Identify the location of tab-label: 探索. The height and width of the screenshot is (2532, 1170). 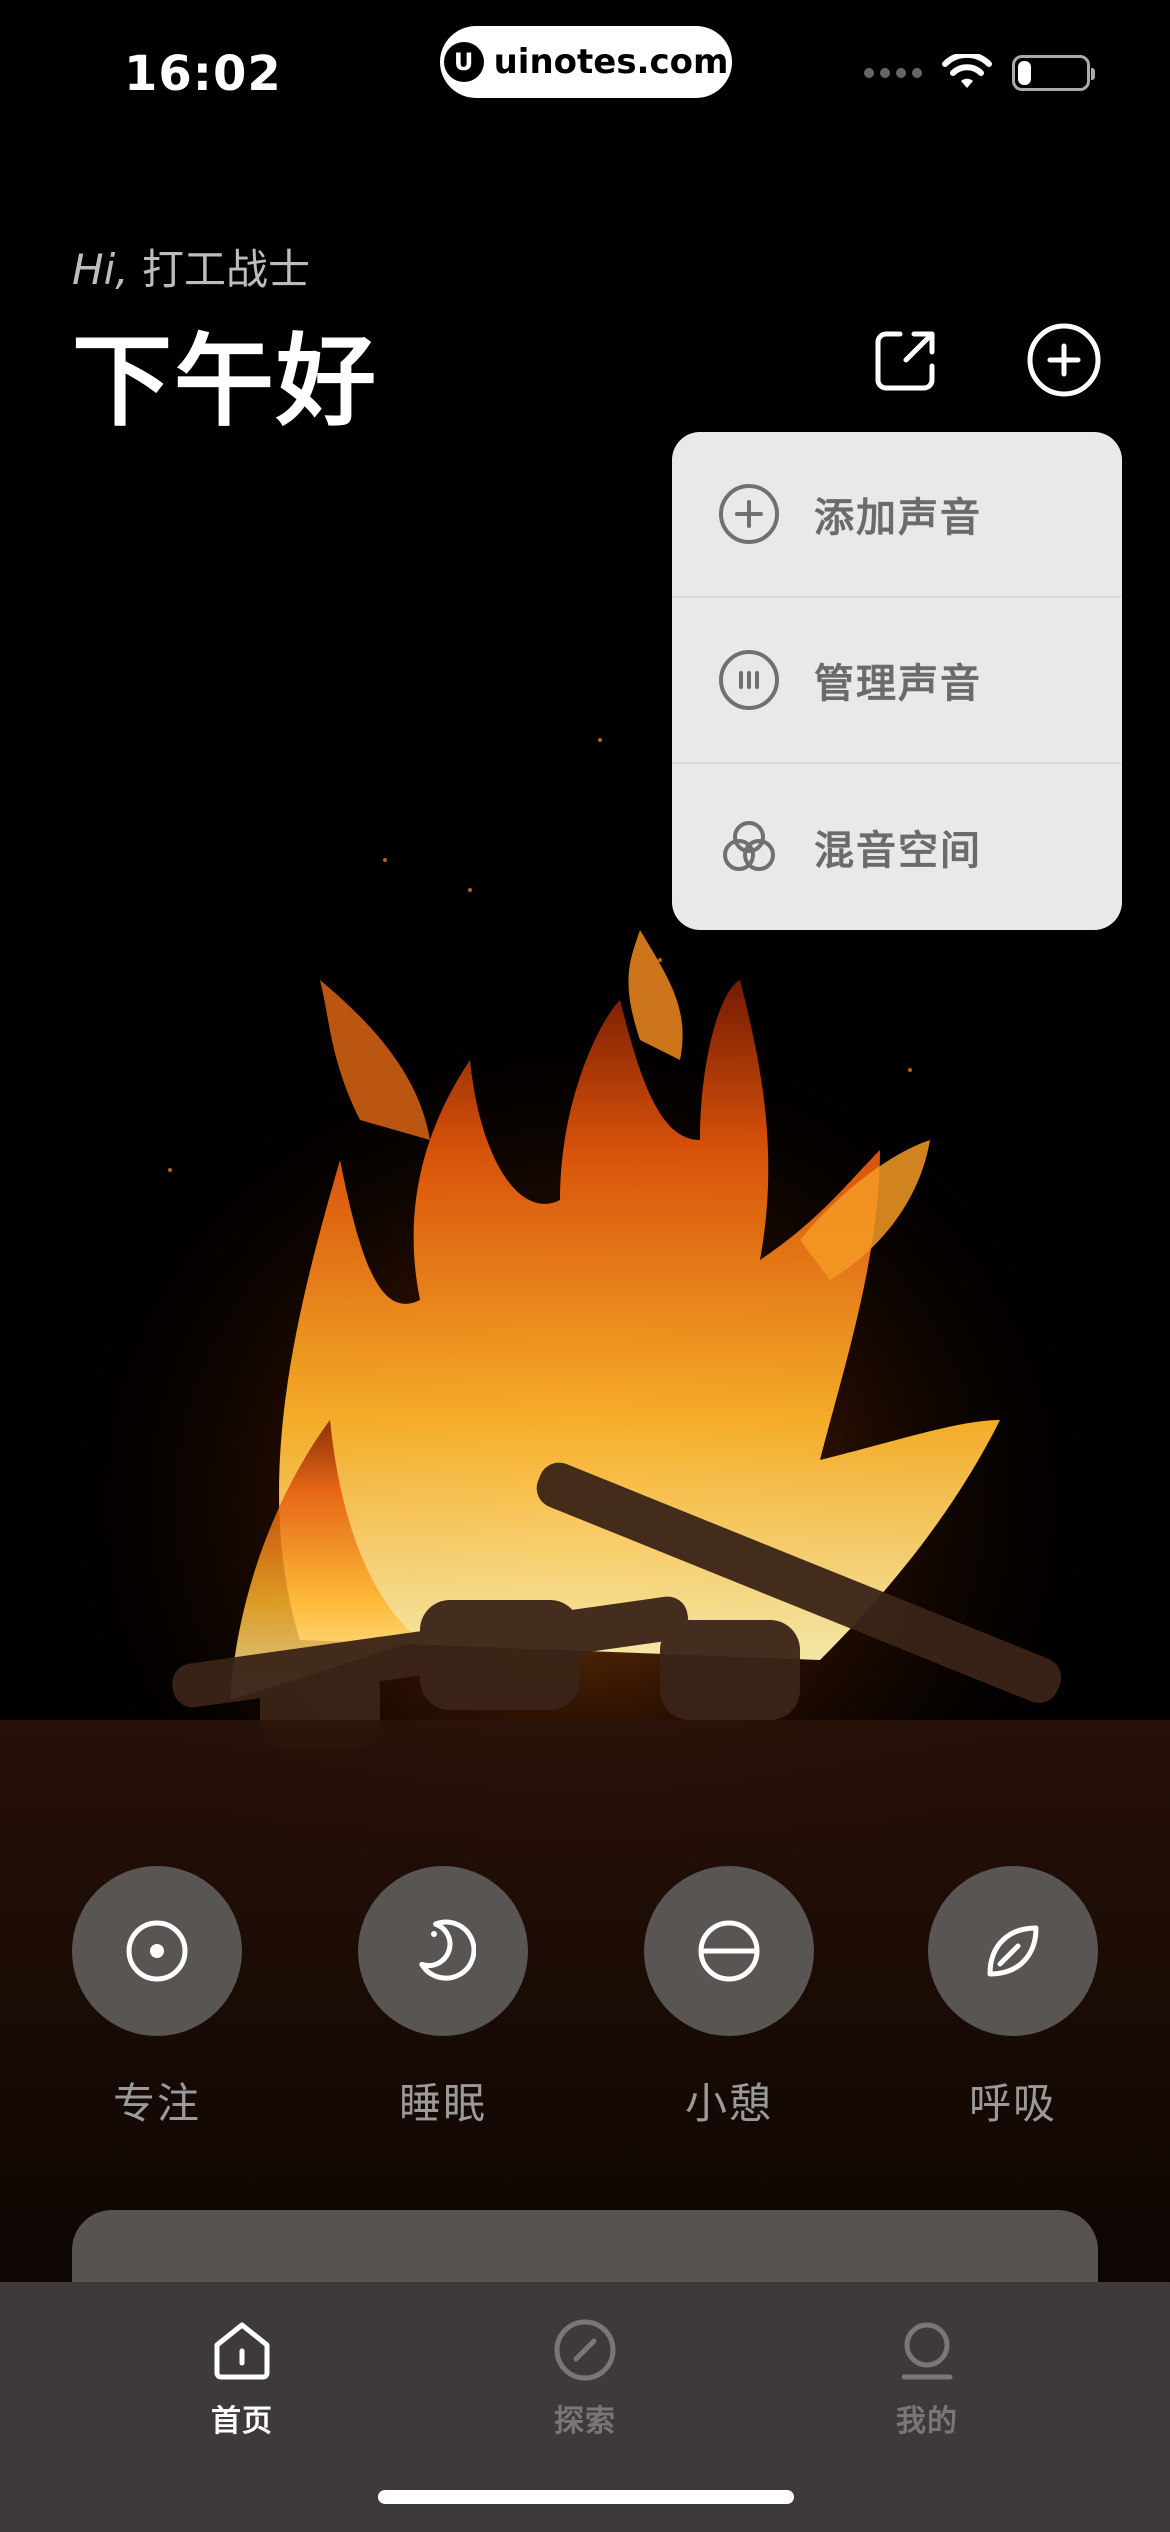
(585, 2421).